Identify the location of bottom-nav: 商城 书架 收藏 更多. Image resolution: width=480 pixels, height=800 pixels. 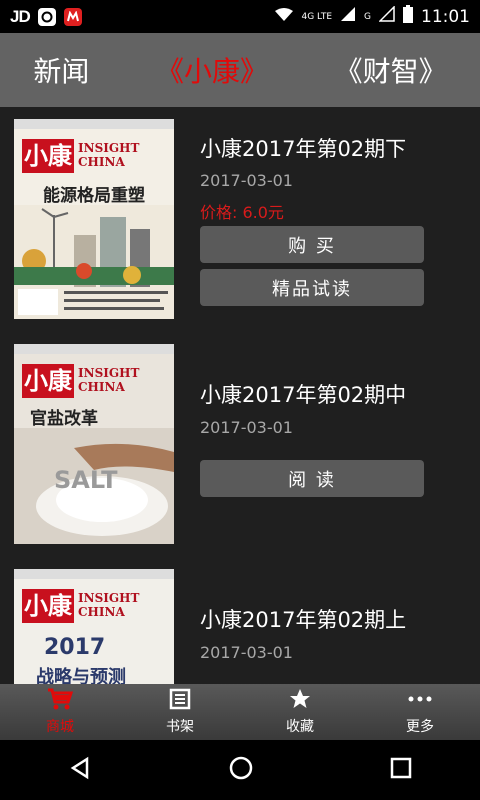
(240, 712).